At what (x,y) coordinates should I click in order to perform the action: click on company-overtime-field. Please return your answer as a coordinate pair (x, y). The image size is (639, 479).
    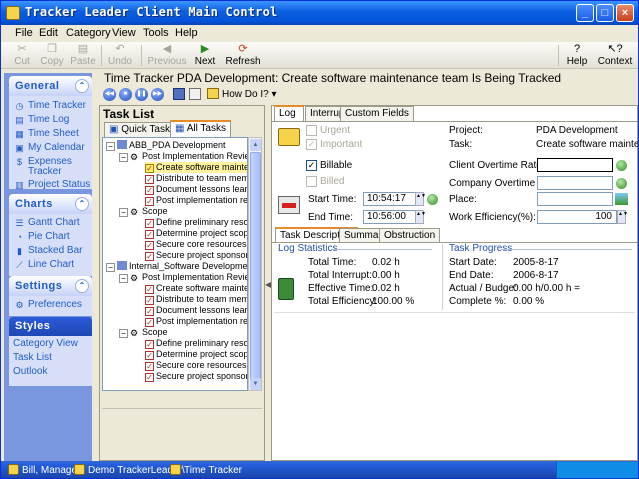
    Looking at the image, I should click on (575, 183).